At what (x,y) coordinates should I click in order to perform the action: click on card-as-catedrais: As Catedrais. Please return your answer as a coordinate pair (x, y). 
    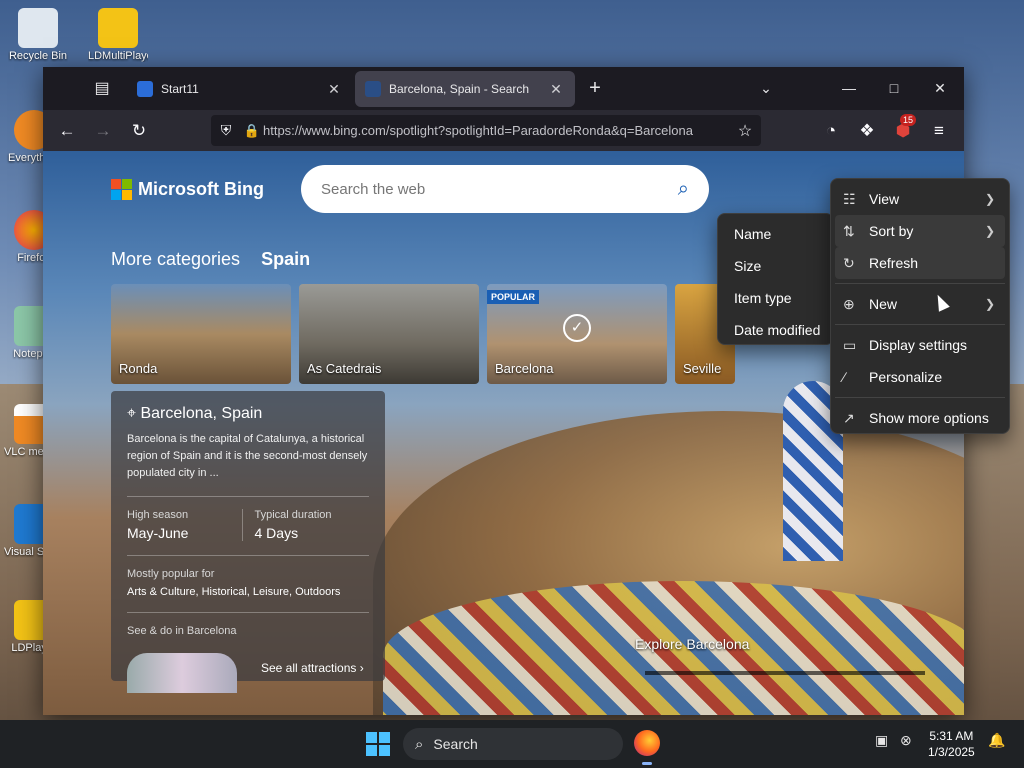
    Looking at the image, I should click on (389, 334).